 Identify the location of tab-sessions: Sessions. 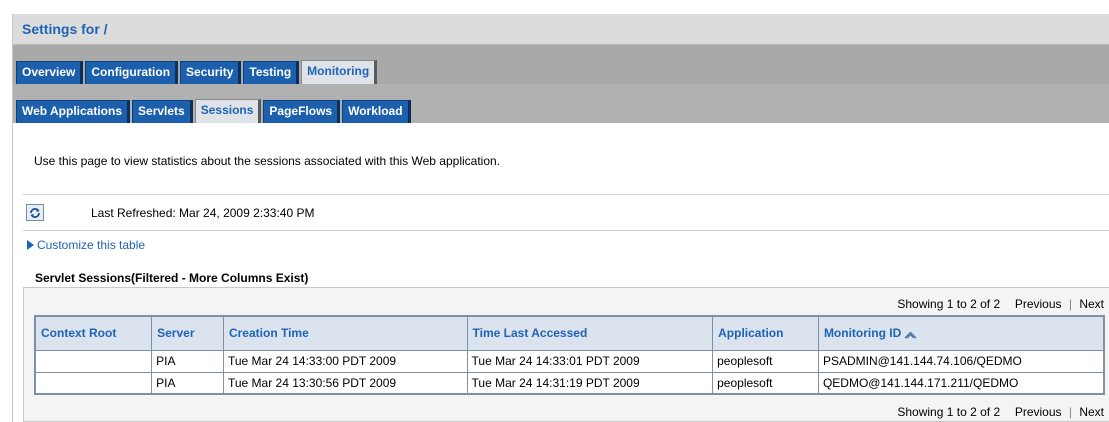
(228, 111).